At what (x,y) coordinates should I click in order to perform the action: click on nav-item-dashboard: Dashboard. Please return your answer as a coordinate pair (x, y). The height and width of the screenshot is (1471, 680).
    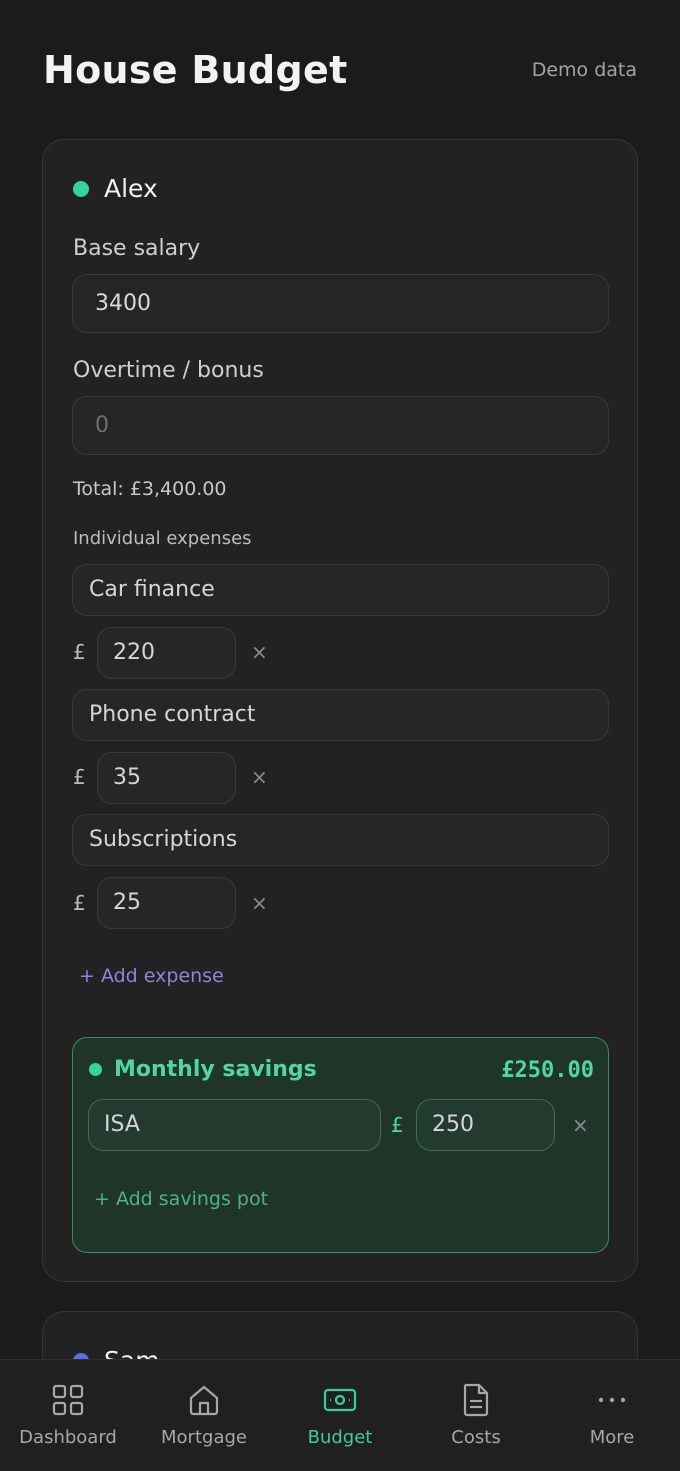
    Looking at the image, I should click on (68, 1415).